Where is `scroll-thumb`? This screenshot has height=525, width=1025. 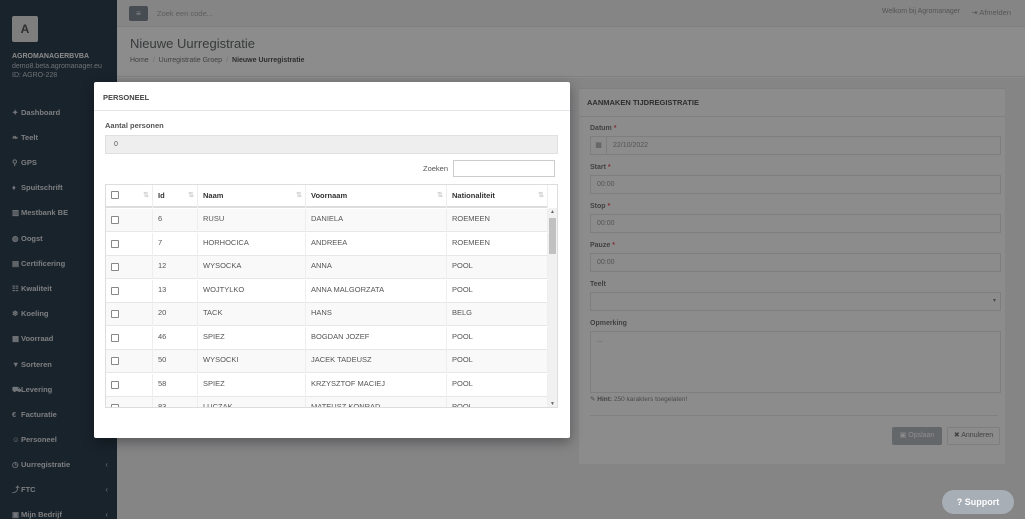 scroll-thumb is located at coordinates (552, 236).